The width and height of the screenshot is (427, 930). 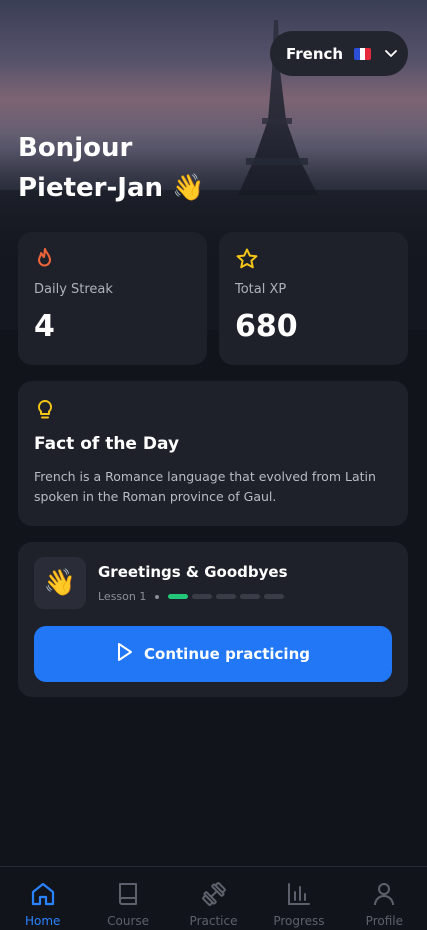 I want to click on continue-practicing-label: Continue practicing, so click(x=227, y=654).